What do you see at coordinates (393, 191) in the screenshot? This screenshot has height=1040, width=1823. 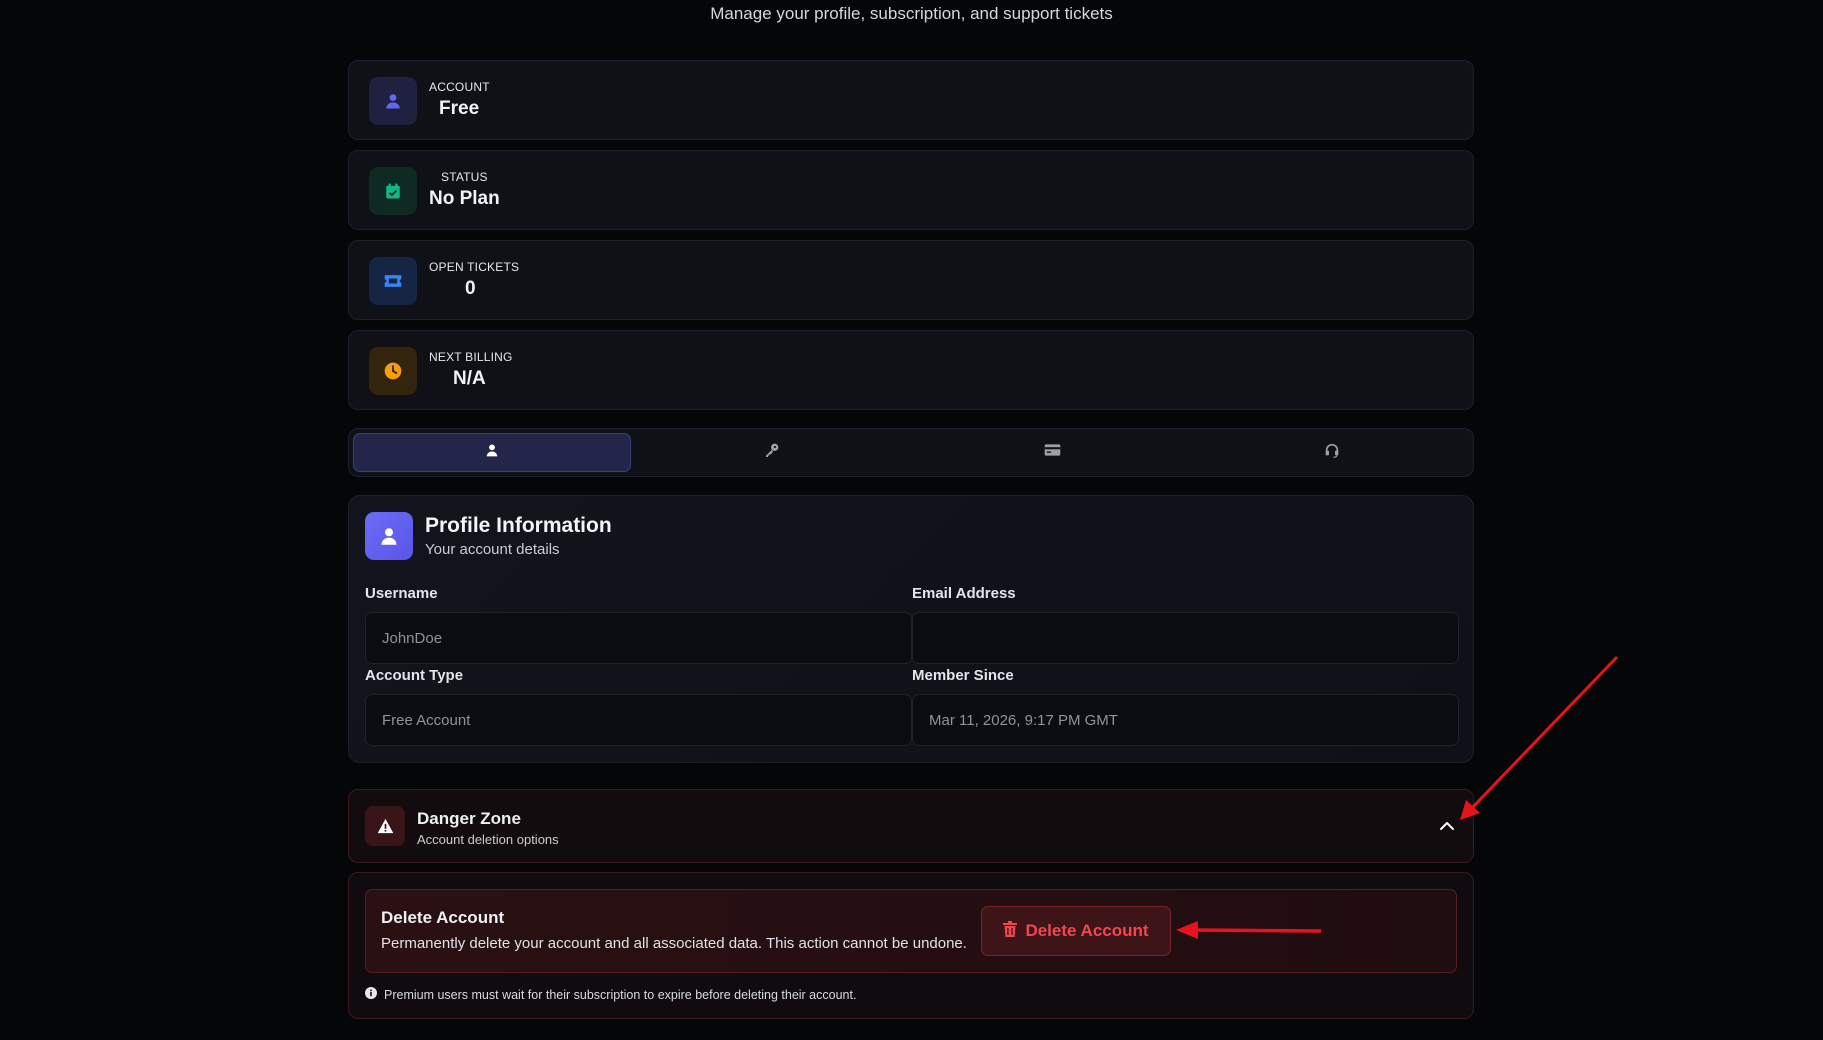 I see `calendar-check-icon` at bounding box center [393, 191].